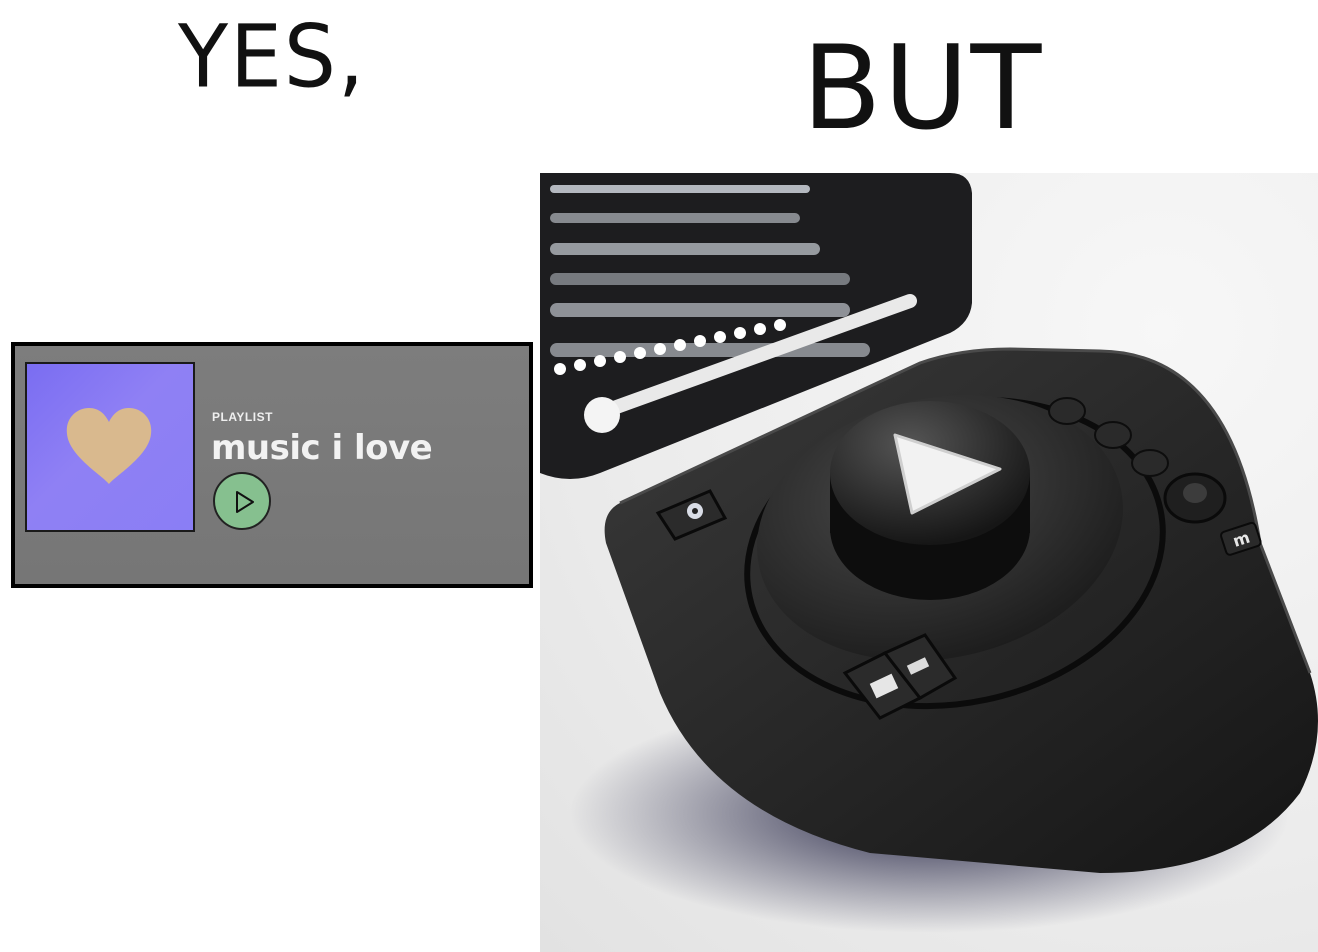  Describe the element at coordinates (242, 417) in the screenshot. I see `playlist-kind-label: PLAYLIST` at that location.